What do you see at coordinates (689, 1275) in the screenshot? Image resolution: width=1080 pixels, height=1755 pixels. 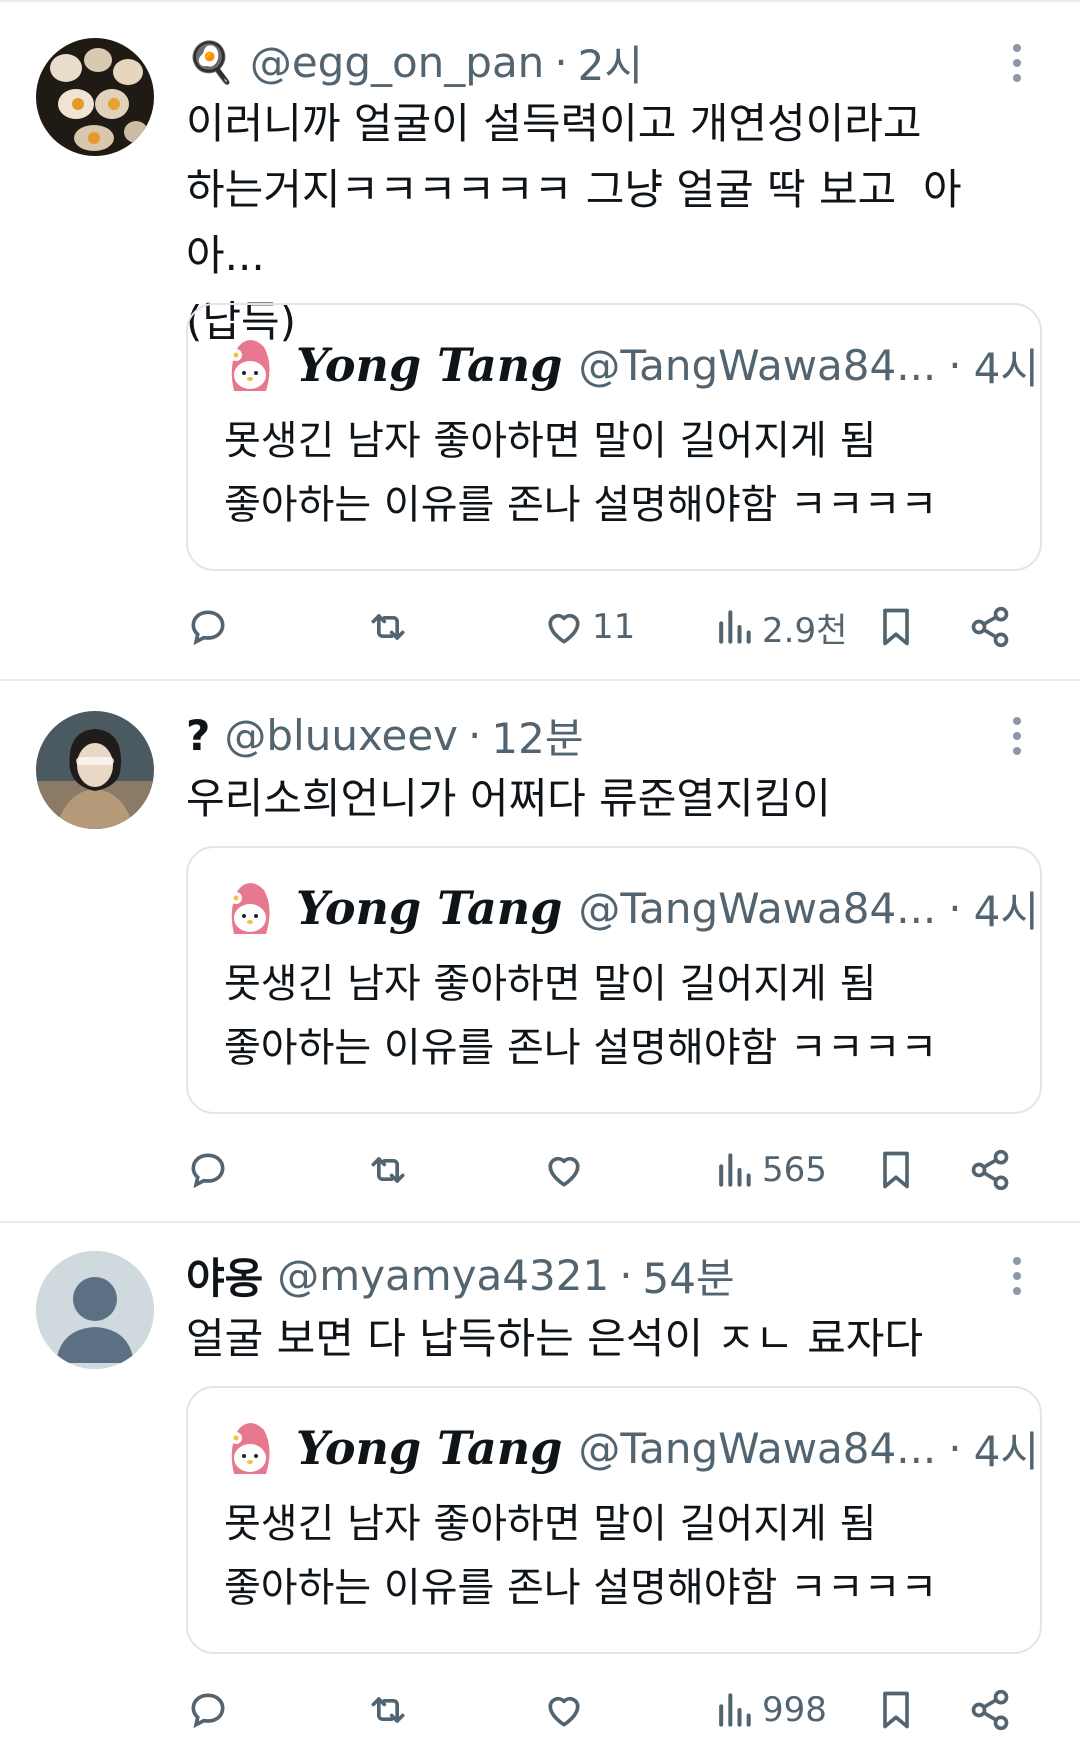 I see `timestamp: 54분` at bounding box center [689, 1275].